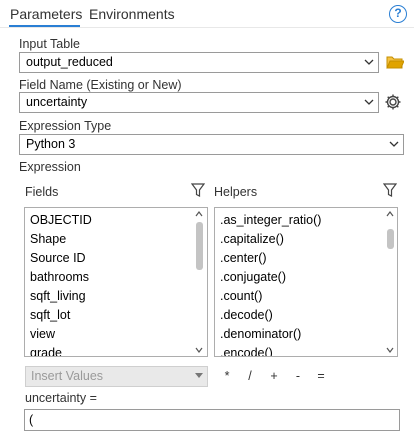 Image resolution: width=414 pixels, height=439 pixels. I want to click on list-item: .as_integer_ratio(), so click(270, 220).